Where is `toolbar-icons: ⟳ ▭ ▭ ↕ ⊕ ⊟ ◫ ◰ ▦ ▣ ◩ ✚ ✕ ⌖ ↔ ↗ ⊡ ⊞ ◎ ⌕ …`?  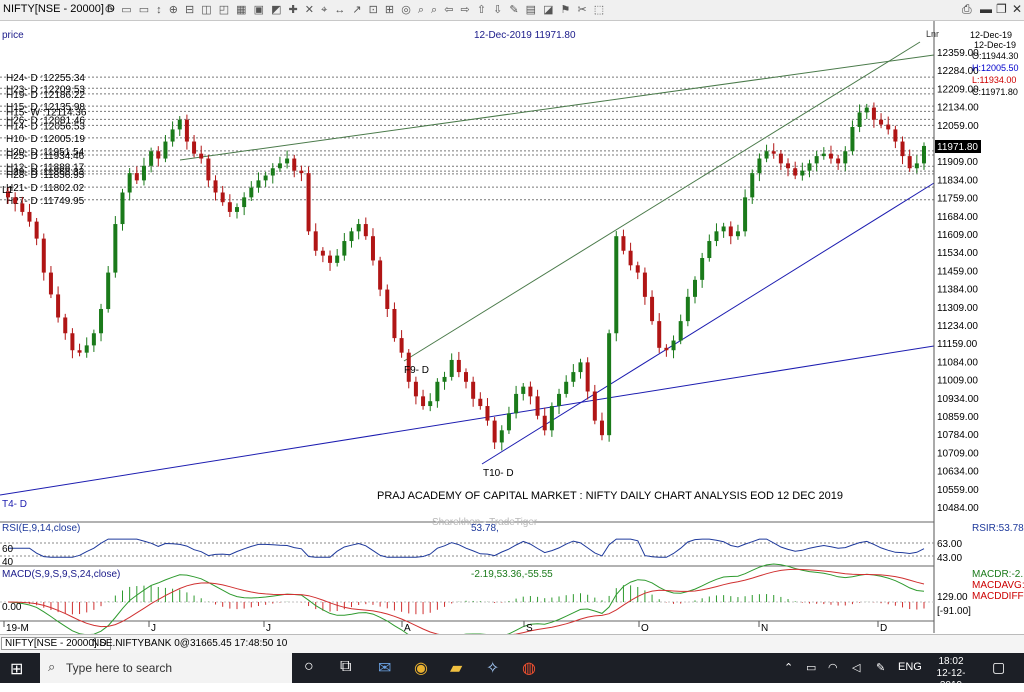 toolbar-icons: ⟳ ▭ ▭ ↕ ⊕ ⊟ ◫ ◰ ▦ ▣ ◩ ✚ ✕ ⌖ ↔ ↗ ⊡ ⊞ ◎ ⌕ … is located at coordinates (355, 10).